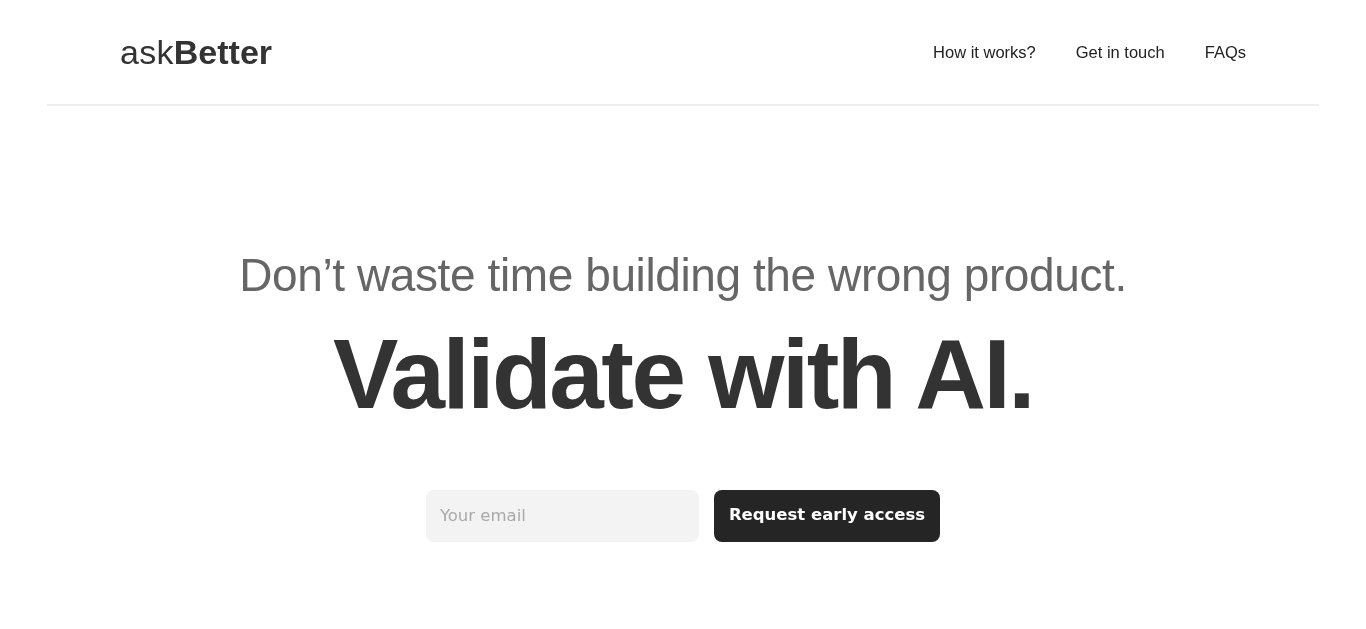 The width and height of the screenshot is (1366, 629). I want to click on nav-link: How it works?, so click(984, 52).